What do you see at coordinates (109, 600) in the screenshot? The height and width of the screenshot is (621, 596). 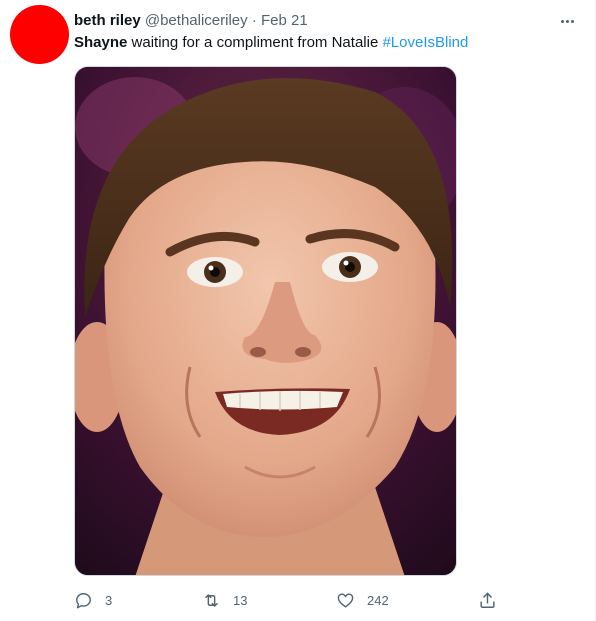 I see `reply-count: 3` at bounding box center [109, 600].